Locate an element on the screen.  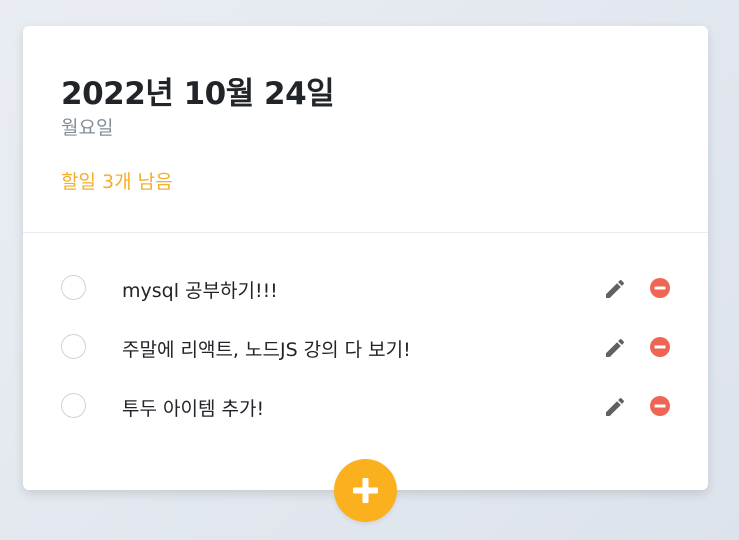
todo-text: mysql 공부하기!!! is located at coordinates (200, 291).